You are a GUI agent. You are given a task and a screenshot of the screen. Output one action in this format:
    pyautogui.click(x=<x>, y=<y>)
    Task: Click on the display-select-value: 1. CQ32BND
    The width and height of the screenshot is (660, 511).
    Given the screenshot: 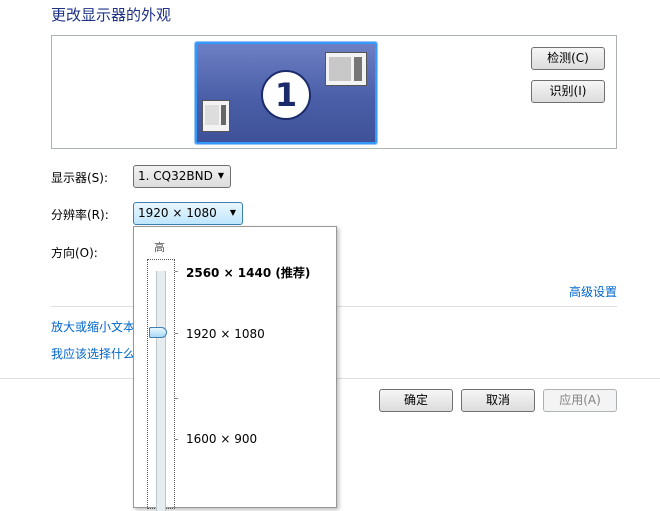 What is the action you would take?
    pyautogui.click(x=175, y=176)
    